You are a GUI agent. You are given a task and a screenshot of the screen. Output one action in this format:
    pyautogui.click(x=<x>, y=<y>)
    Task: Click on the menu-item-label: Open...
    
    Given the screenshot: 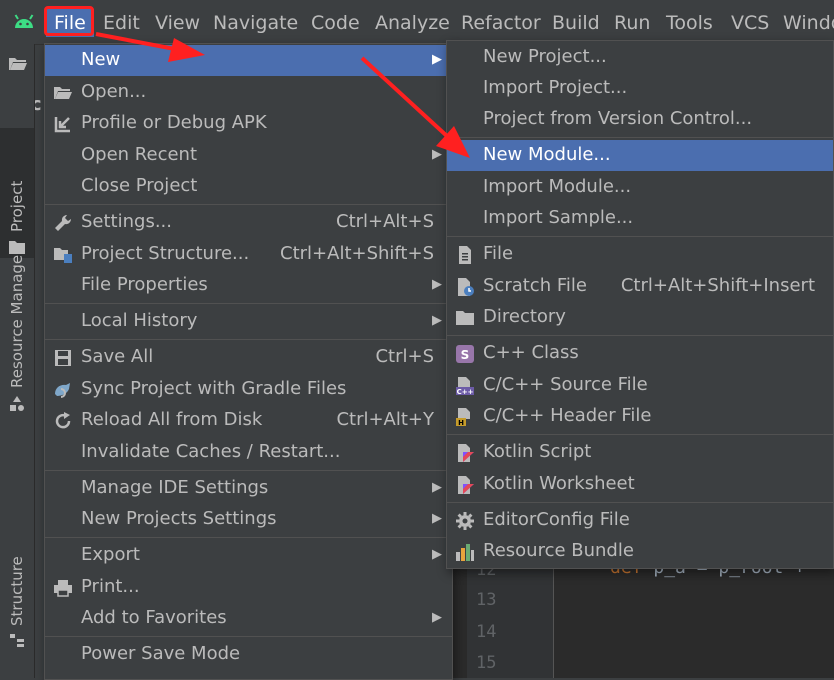 What is the action you would take?
    pyautogui.click(x=114, y=91)
    